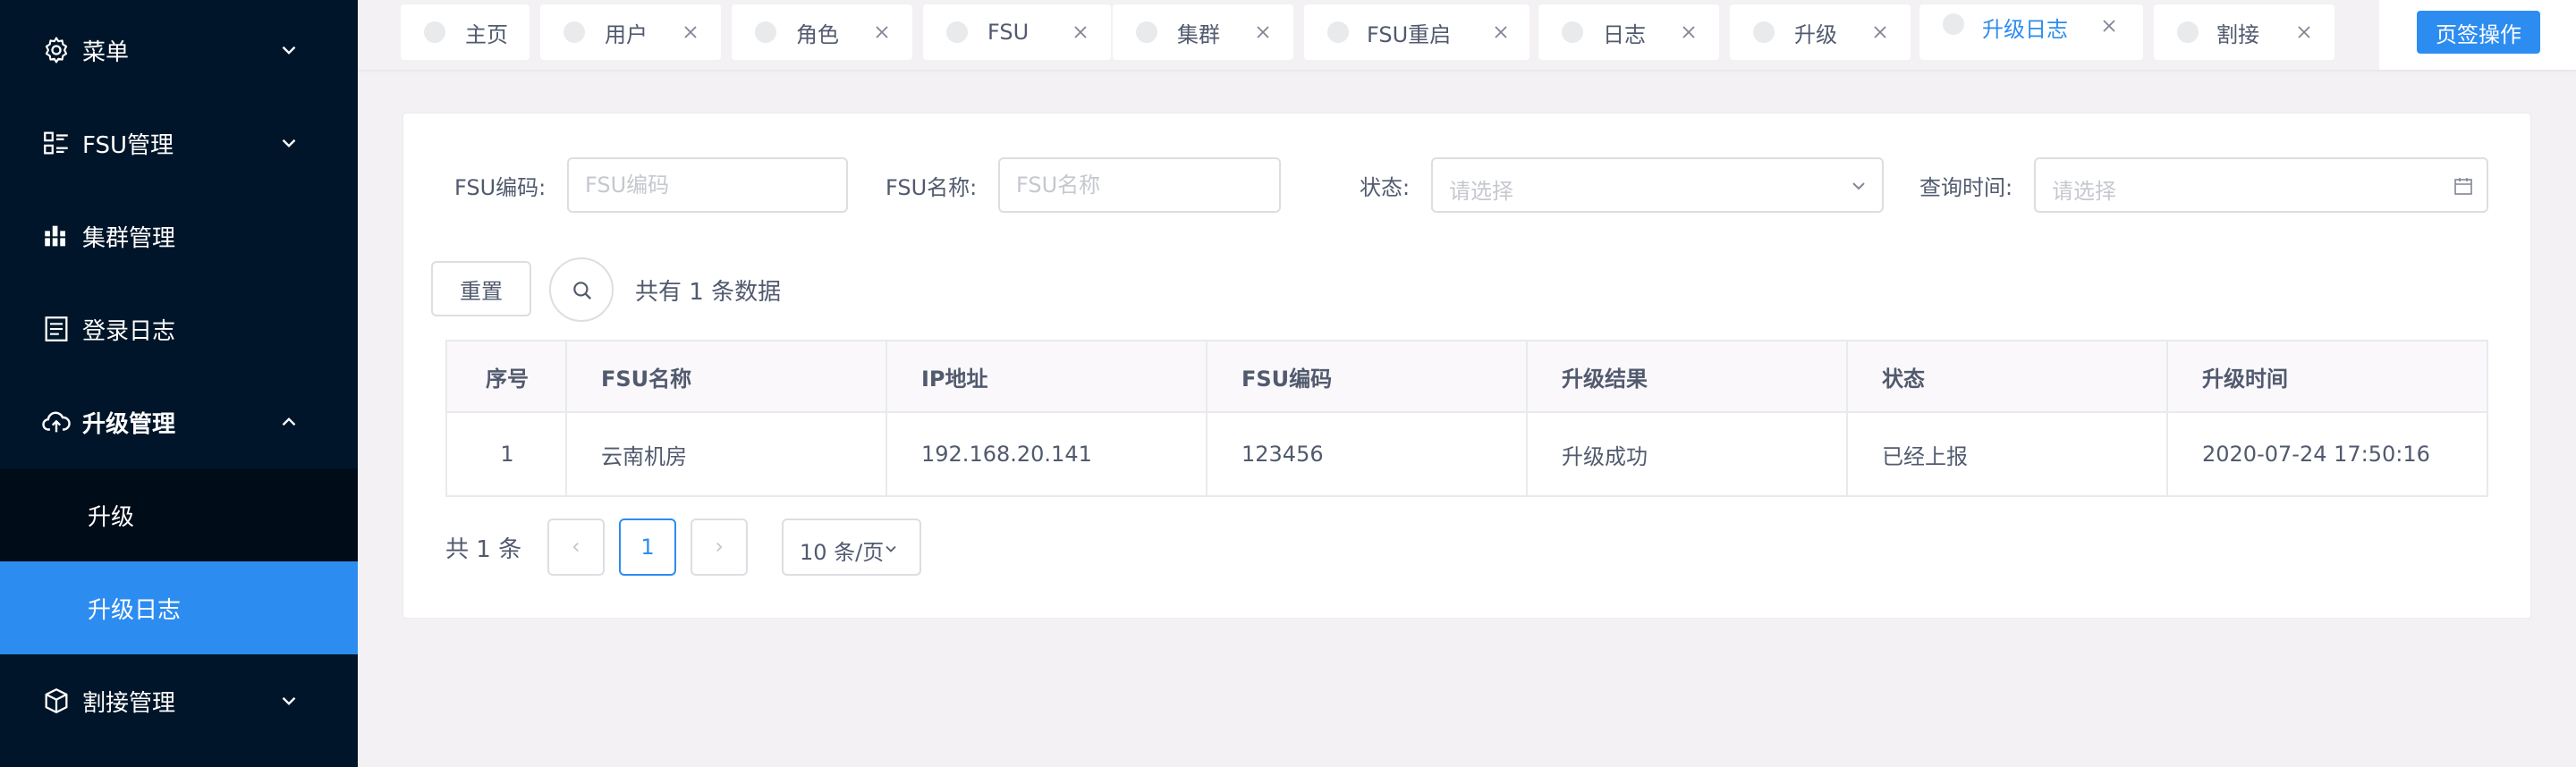  Describe the element at coordinates (1467, 377) in the screenshot. I see `table-header: 序号 FSU名称 IP地址 FSU编码 升级结果 状态 升级时间` at that location.